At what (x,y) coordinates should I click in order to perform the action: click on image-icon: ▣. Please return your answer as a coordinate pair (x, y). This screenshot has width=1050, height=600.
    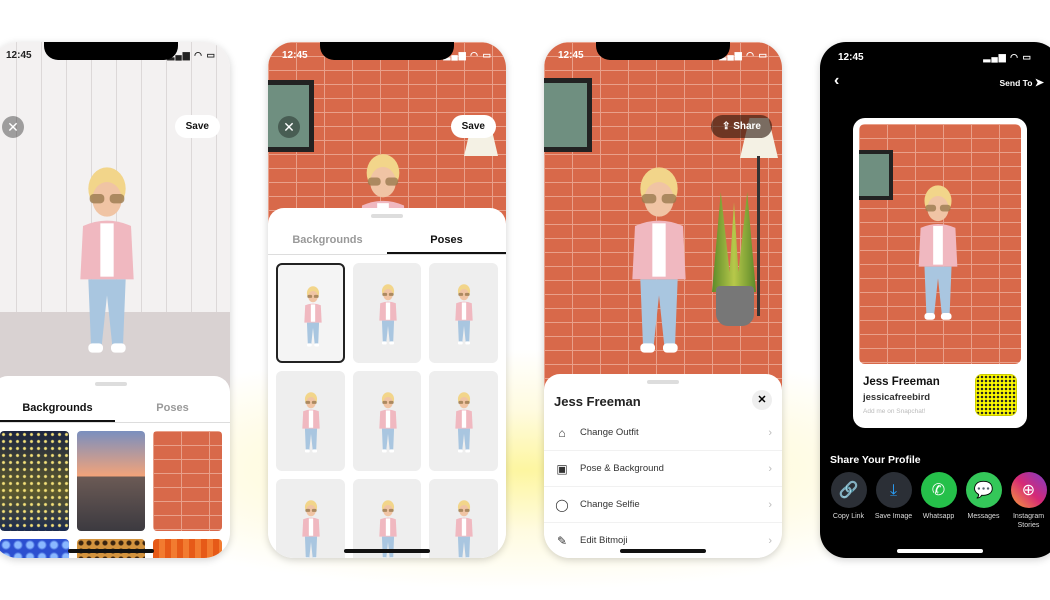
    Looking at the image, I should click on (562, 468).